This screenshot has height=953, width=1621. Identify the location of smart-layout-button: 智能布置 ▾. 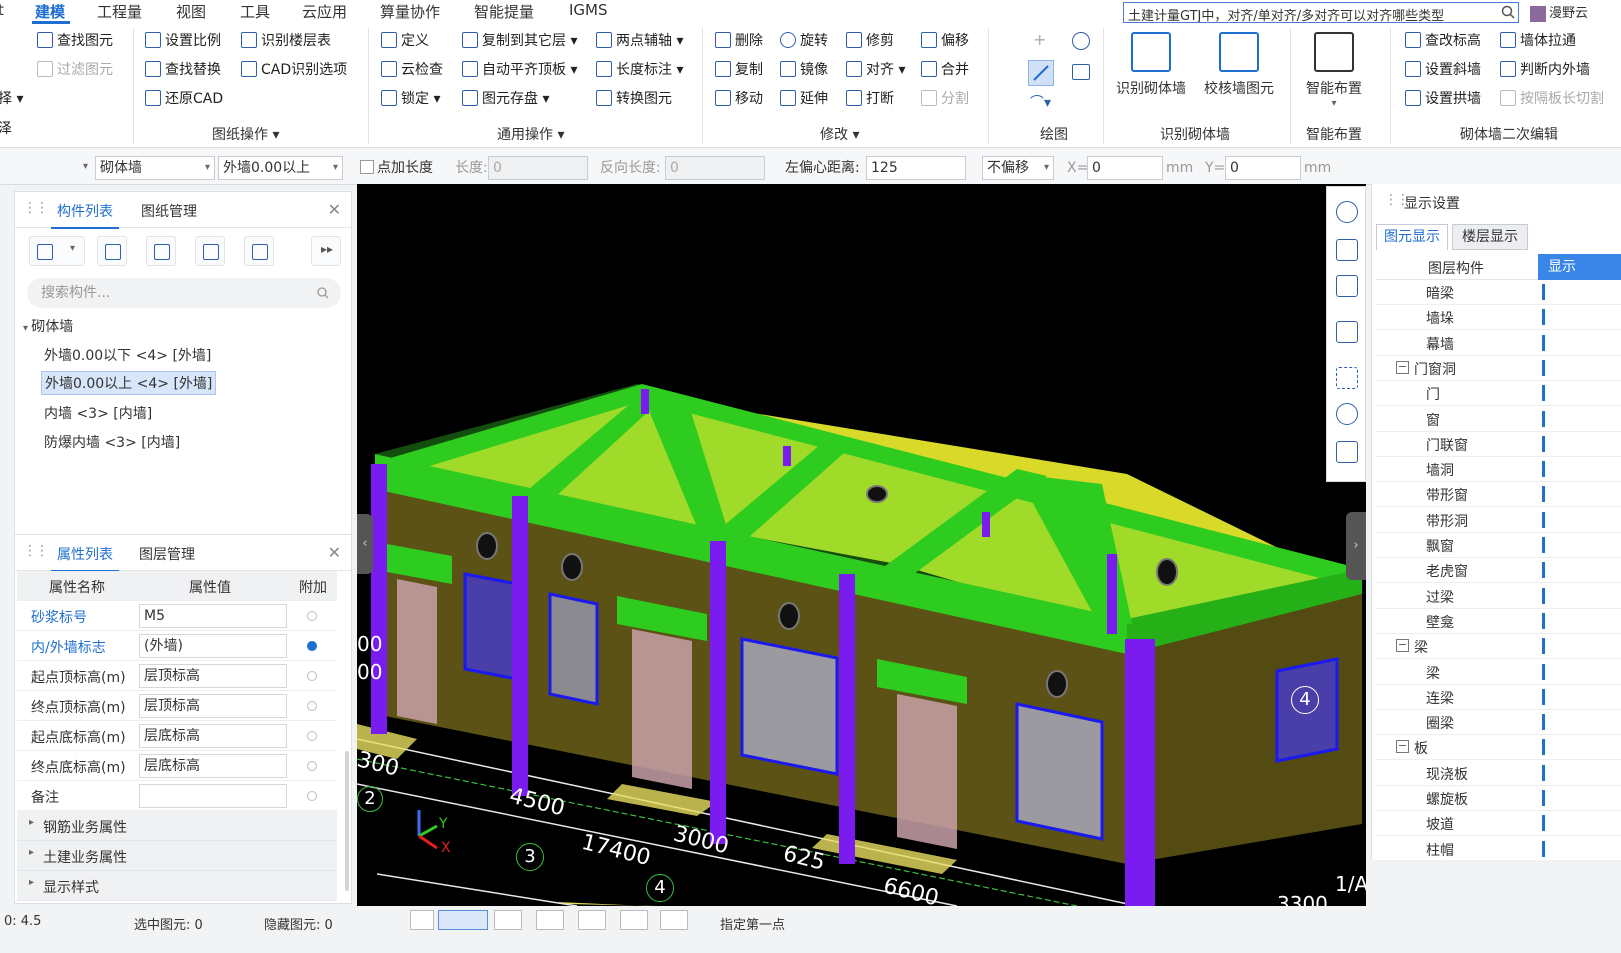
(1334, 68).